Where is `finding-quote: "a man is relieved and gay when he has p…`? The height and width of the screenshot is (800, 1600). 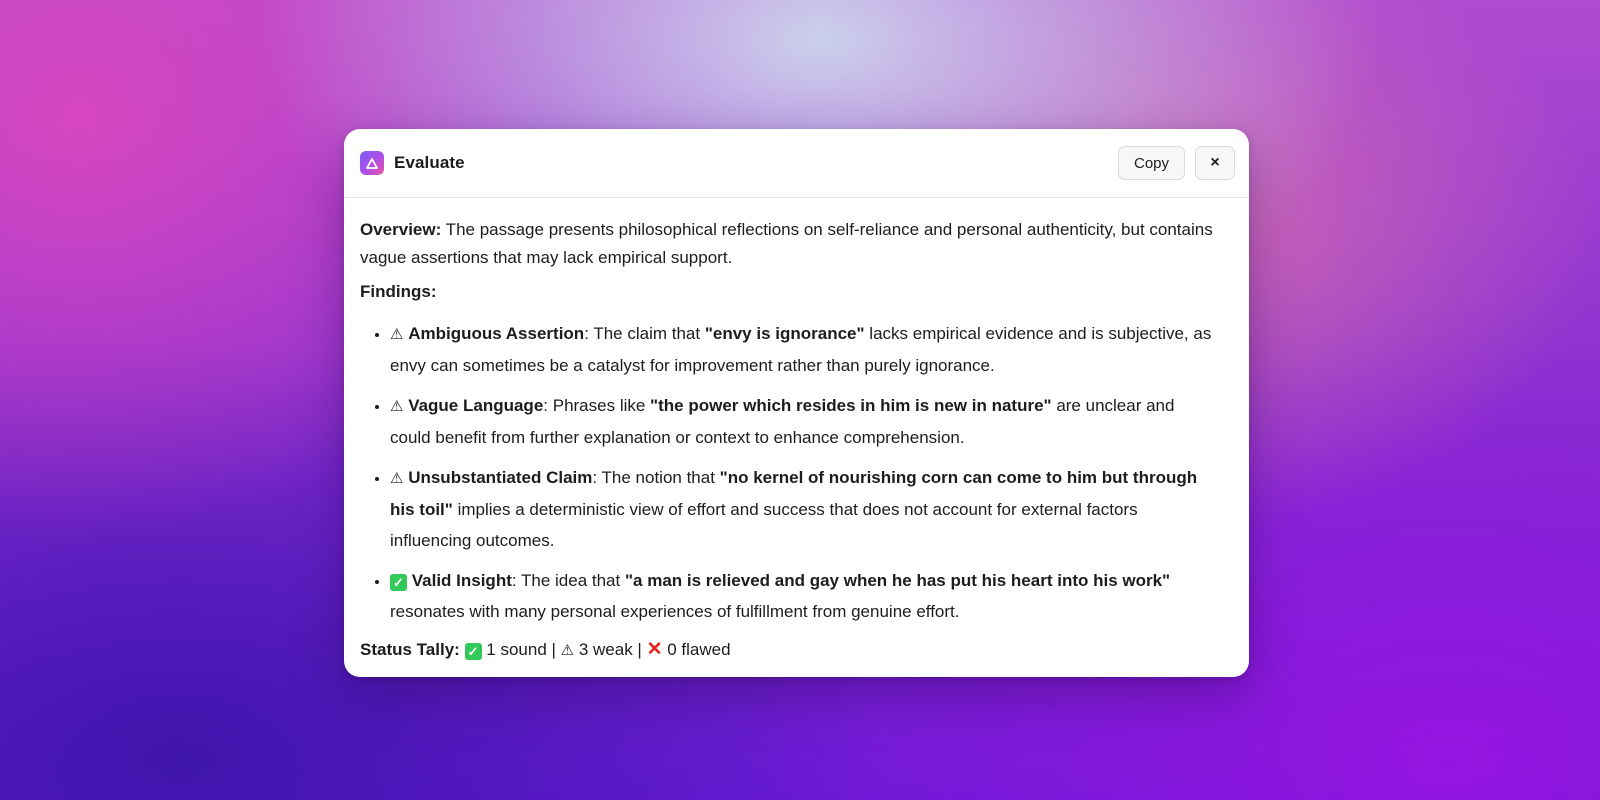
finding-quote: "a man is relieved and gay when he has p… is located at coordinates (897, 580).